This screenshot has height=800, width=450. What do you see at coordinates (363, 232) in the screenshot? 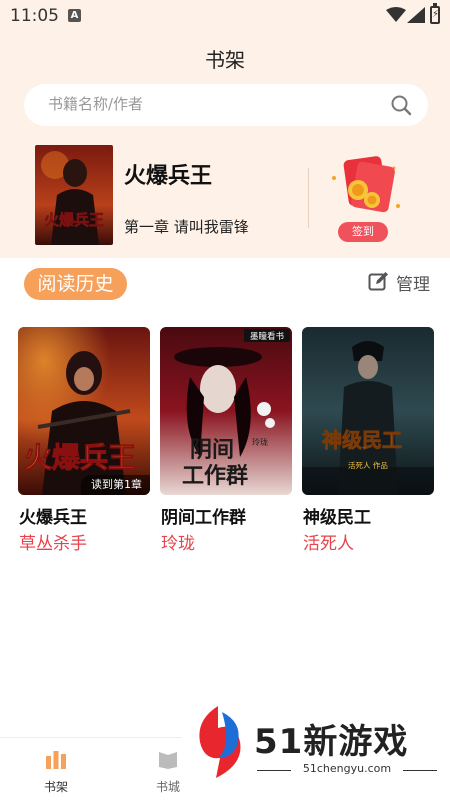
I see `signin-button: 签到` at bounding box center [363, 232].